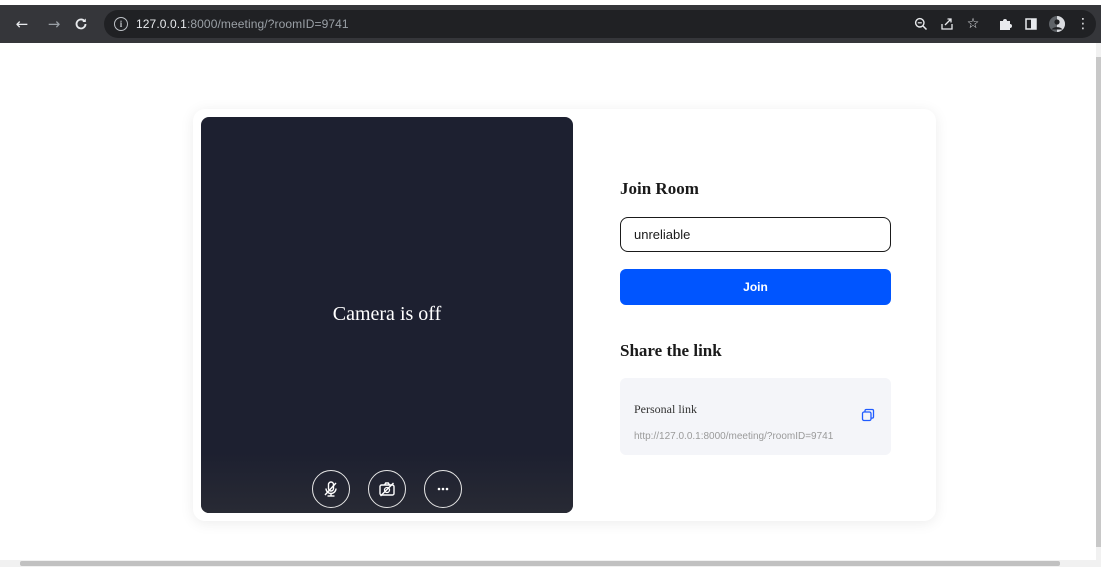 The width and height of the screenshot is (1101, 567). I want to click on camera-off-icon, so click(387, 489).